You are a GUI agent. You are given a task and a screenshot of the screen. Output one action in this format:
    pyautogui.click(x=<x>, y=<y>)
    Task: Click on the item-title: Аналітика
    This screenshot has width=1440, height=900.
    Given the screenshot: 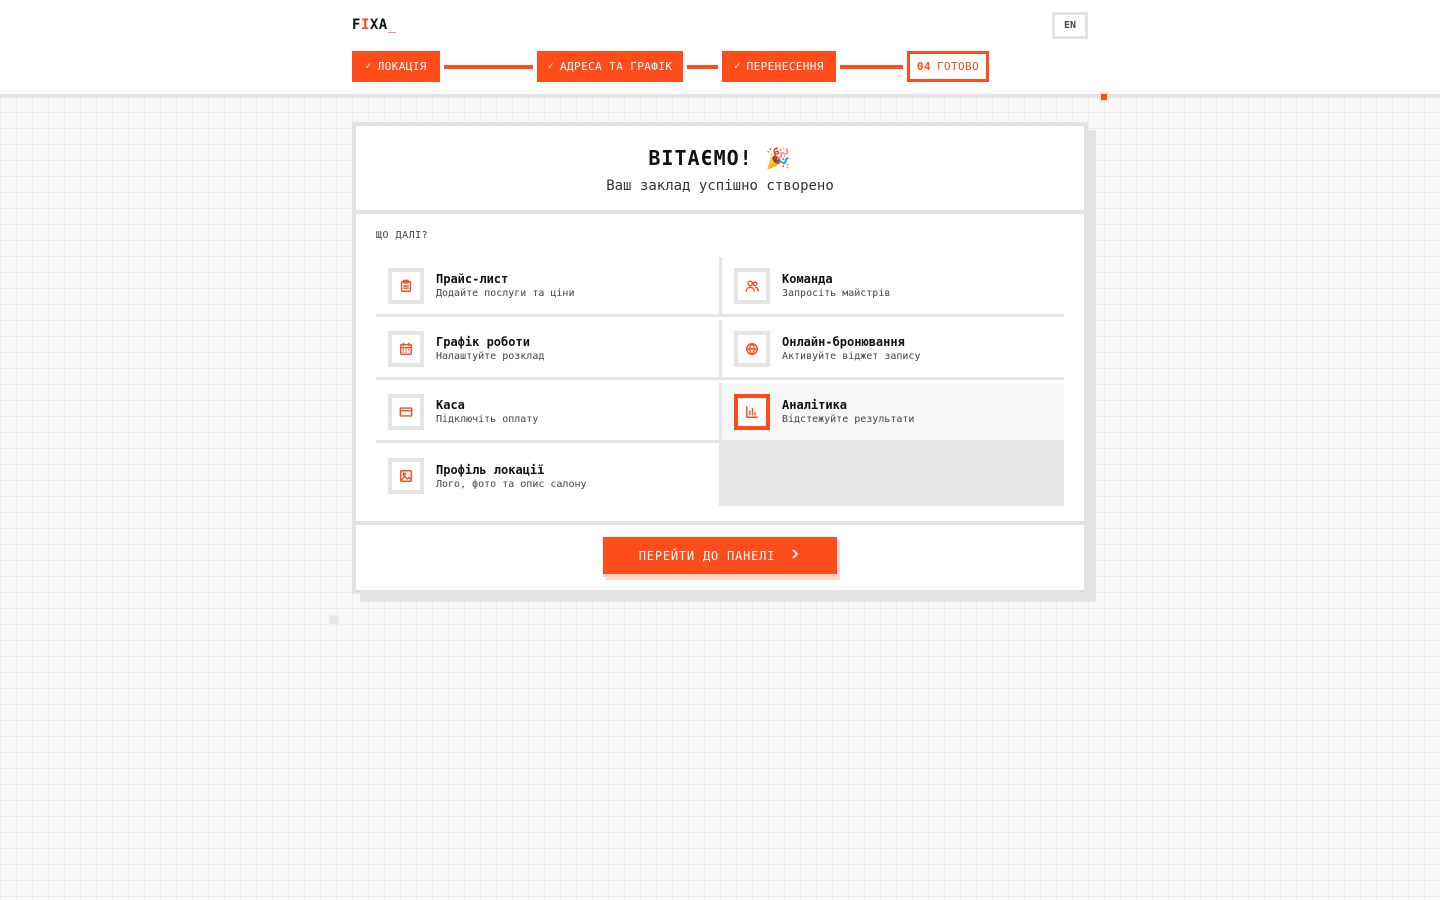 What is the action you would take?
    pyautogui.click(x=815, y=405)
    